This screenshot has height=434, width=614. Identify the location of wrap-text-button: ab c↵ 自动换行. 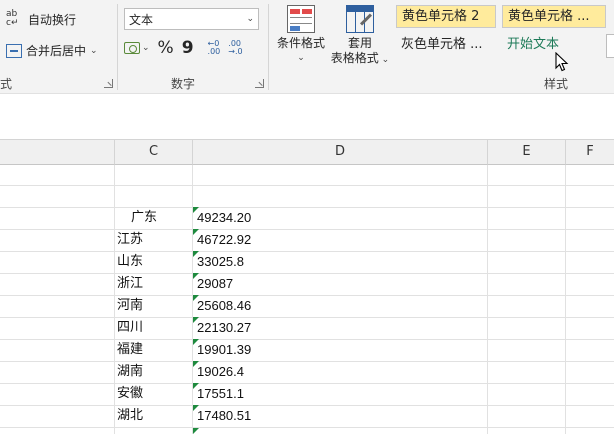
(41, 19).